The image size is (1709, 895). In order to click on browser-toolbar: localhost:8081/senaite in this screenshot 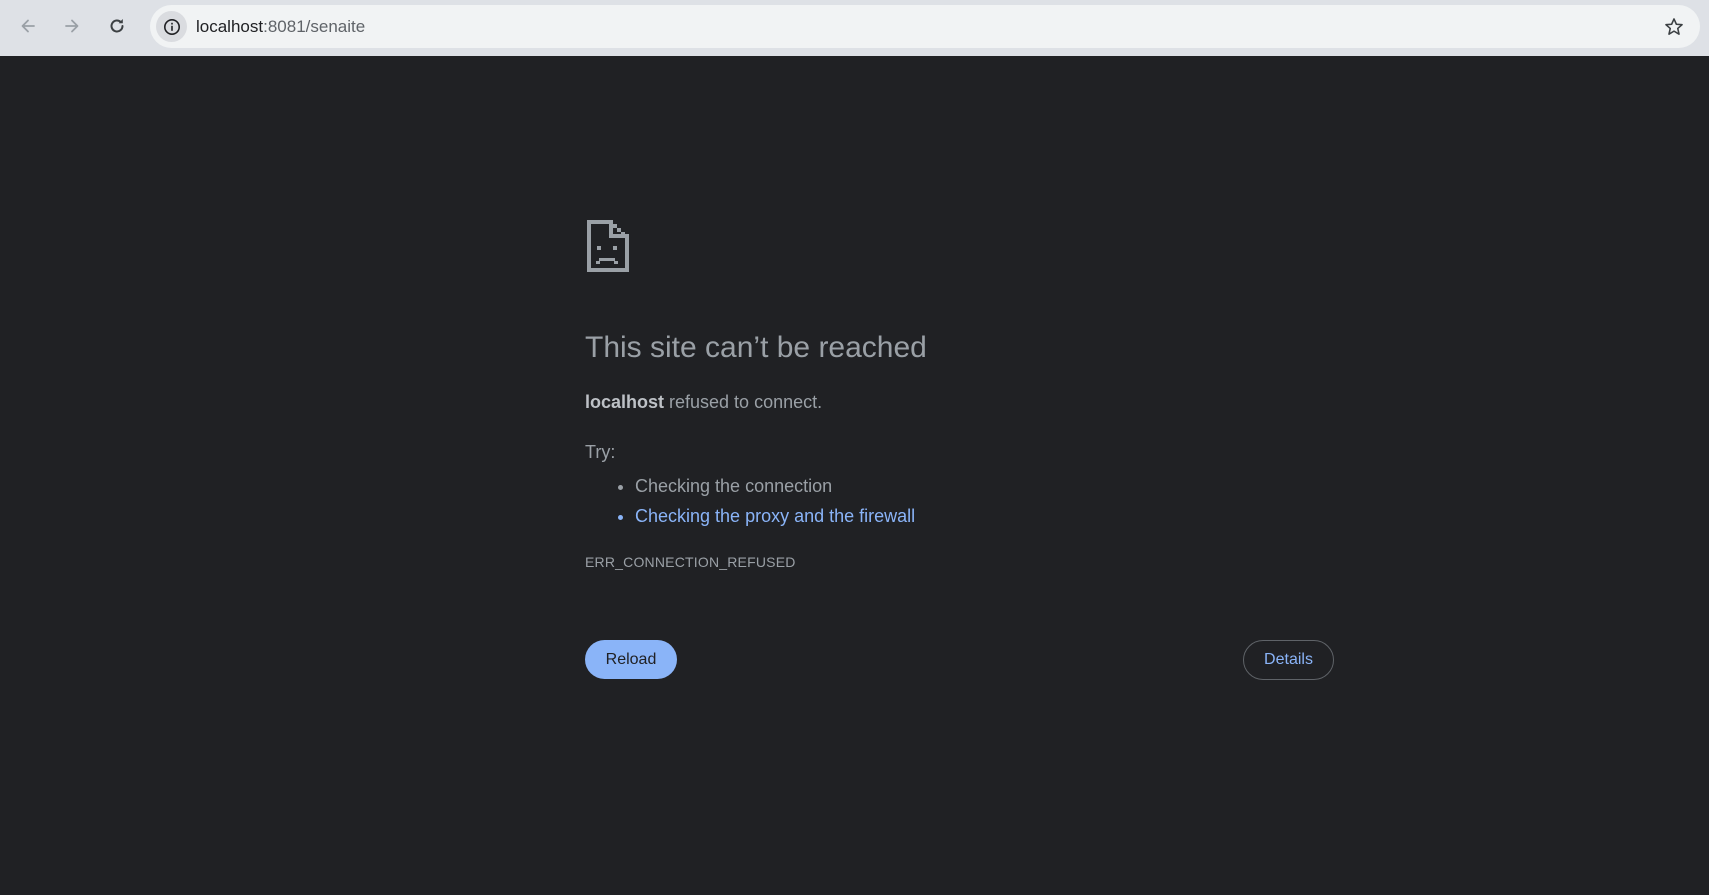, I will do `click(854, 28)`.